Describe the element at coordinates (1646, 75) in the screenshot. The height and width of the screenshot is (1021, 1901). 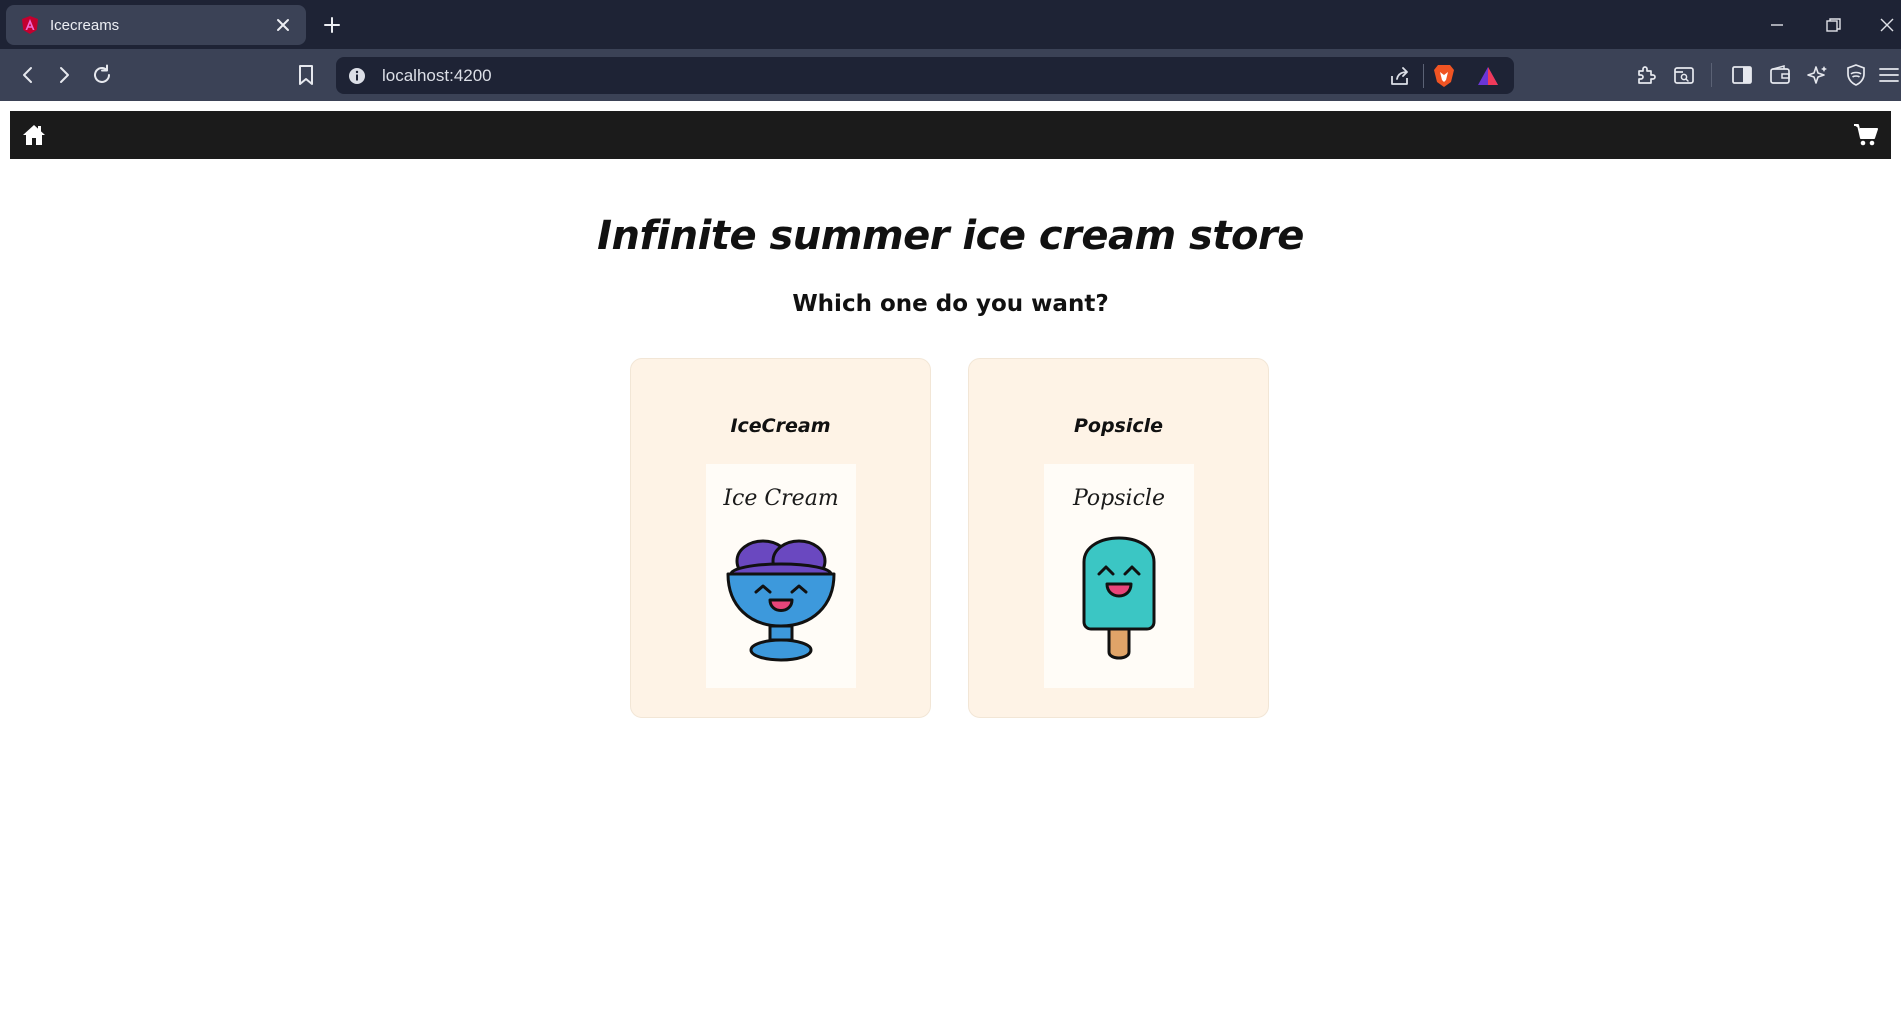
I see `extensions-icon` at that location.